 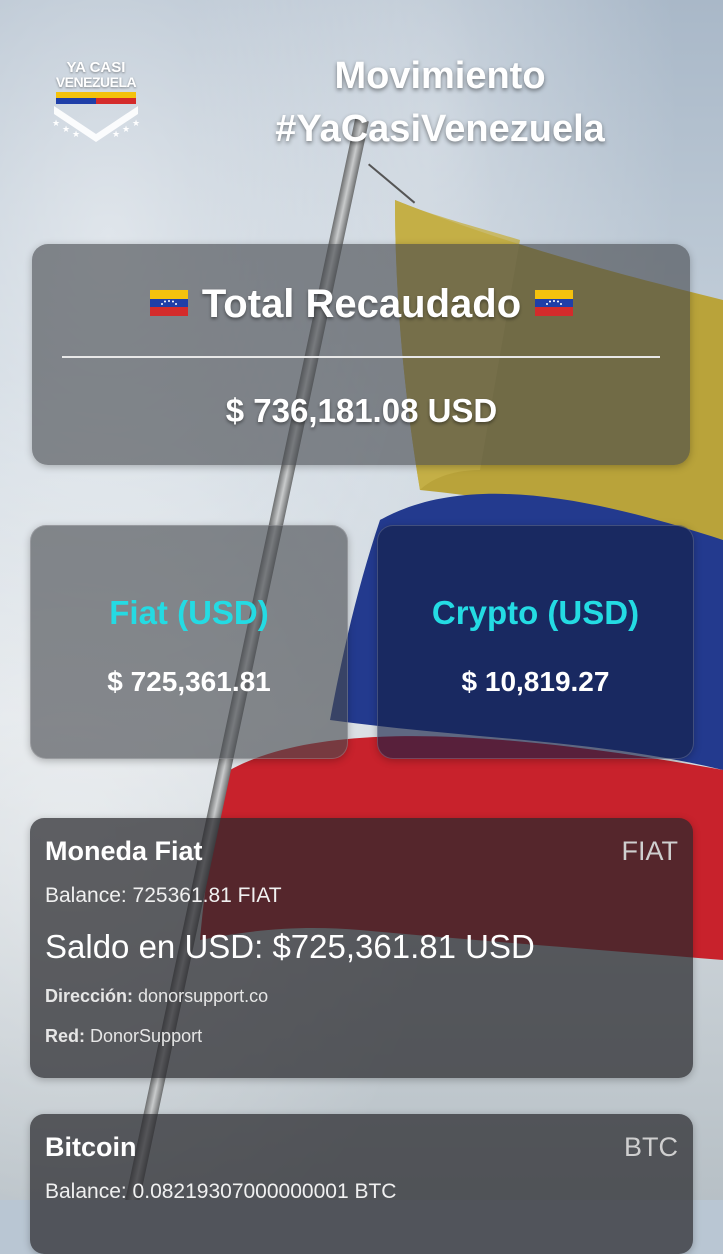 I want to click on total-raised-title: Total Recaudado, so click(x=361, y=304).